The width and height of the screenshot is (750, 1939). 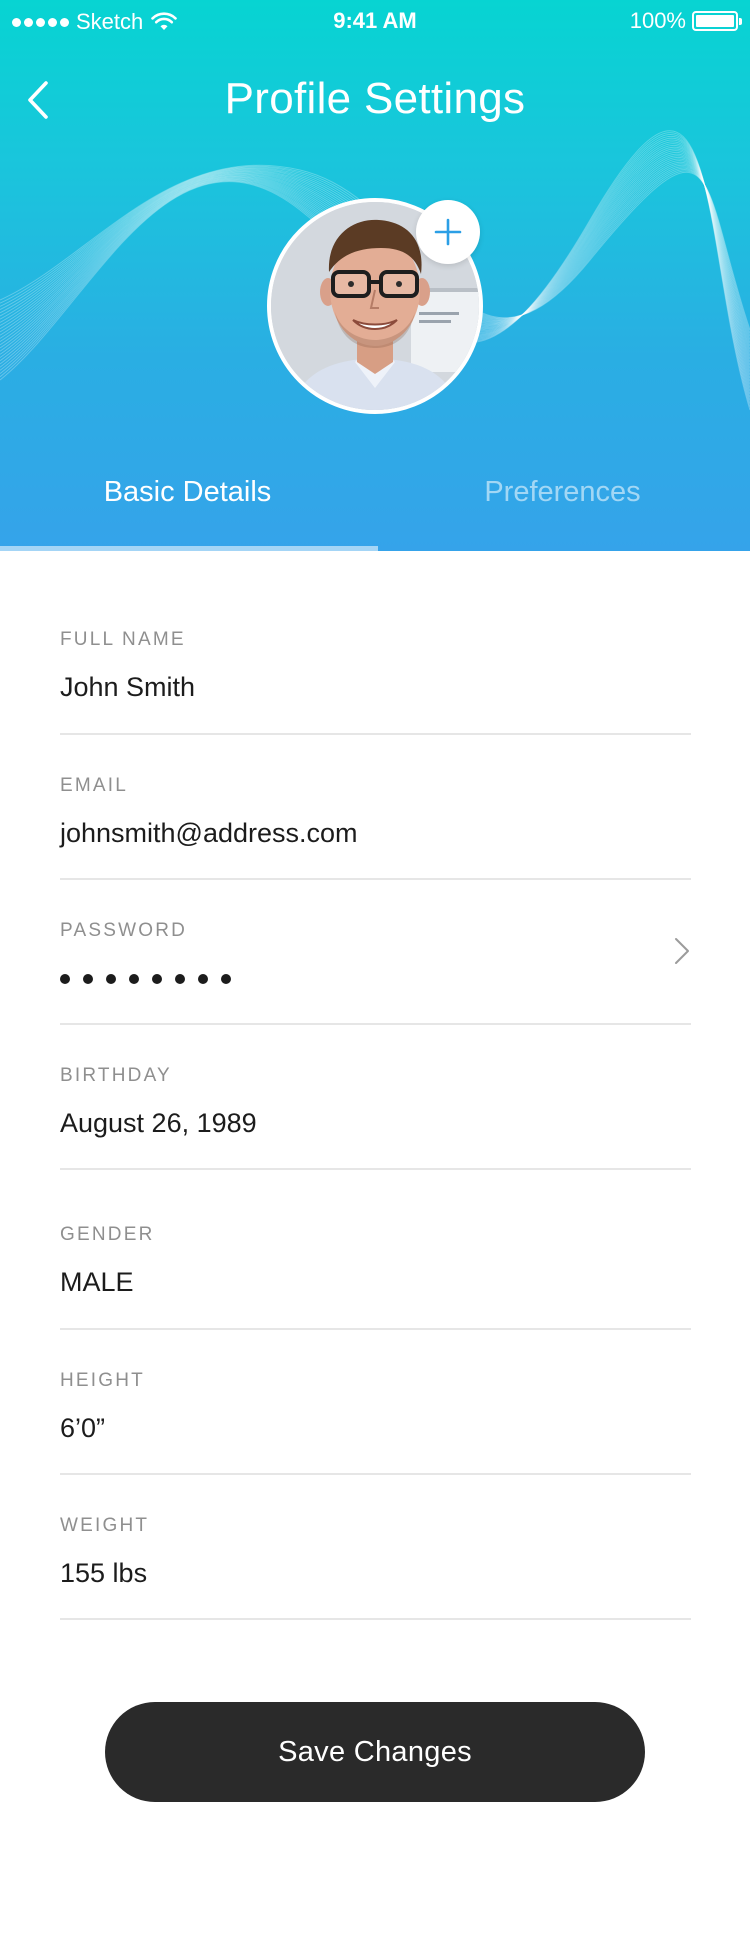 I want to click on tab-basic-details: Basic Details, so click(x=187, y=510).